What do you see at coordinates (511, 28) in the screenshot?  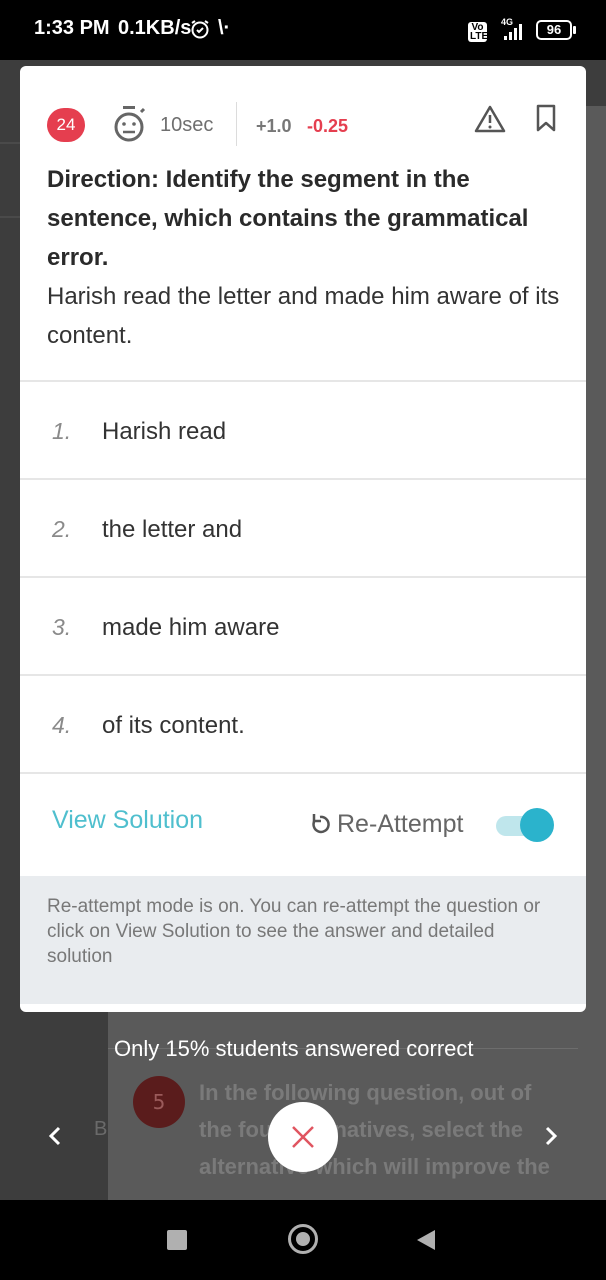 I see `signal-icon: 4G` at bounding box center [511, 28].